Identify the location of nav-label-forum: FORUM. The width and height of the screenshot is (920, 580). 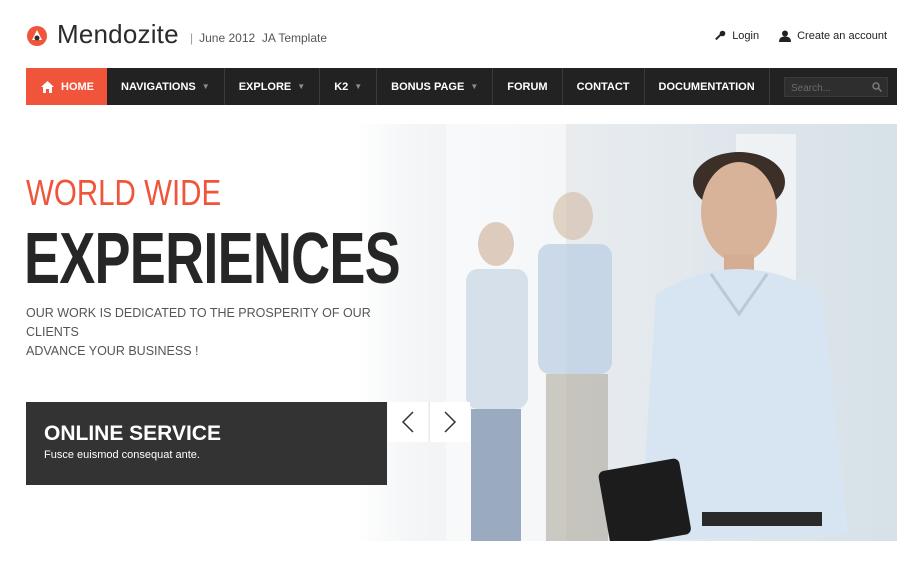
(527, 86).